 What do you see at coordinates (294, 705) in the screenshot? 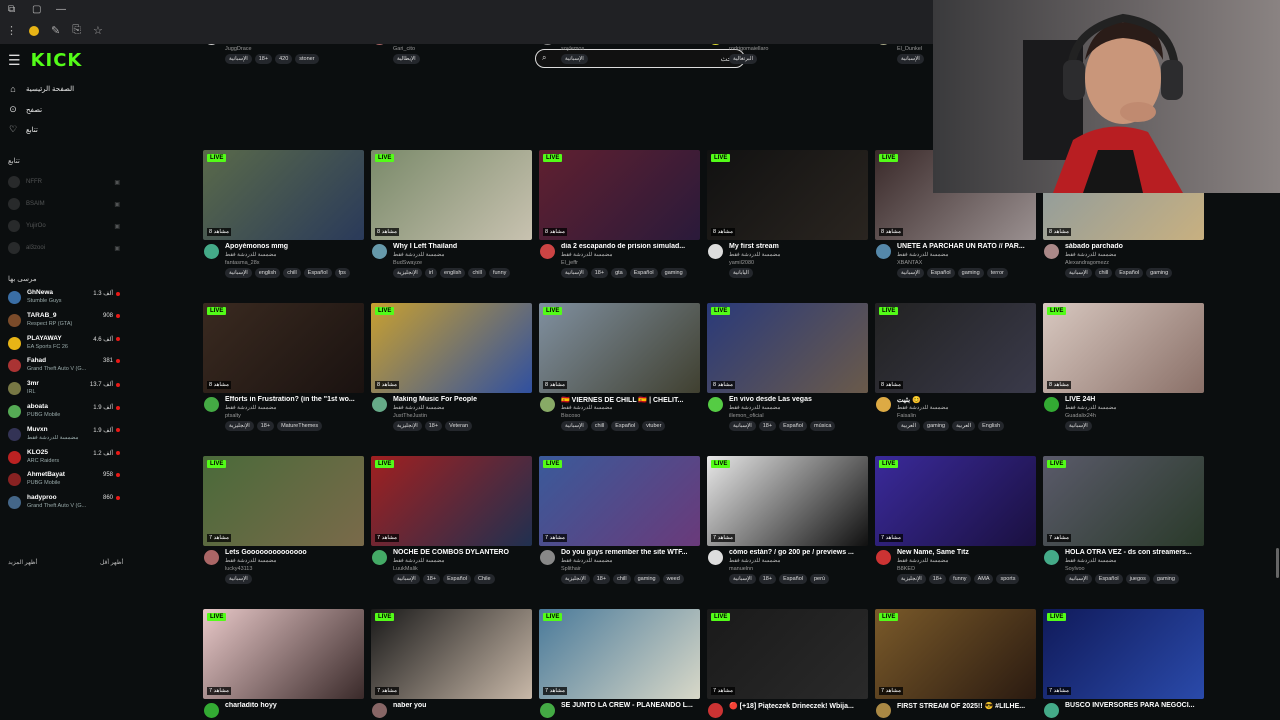
I see `stream-title: charladito hoyy` at bounding box center [294, 705].